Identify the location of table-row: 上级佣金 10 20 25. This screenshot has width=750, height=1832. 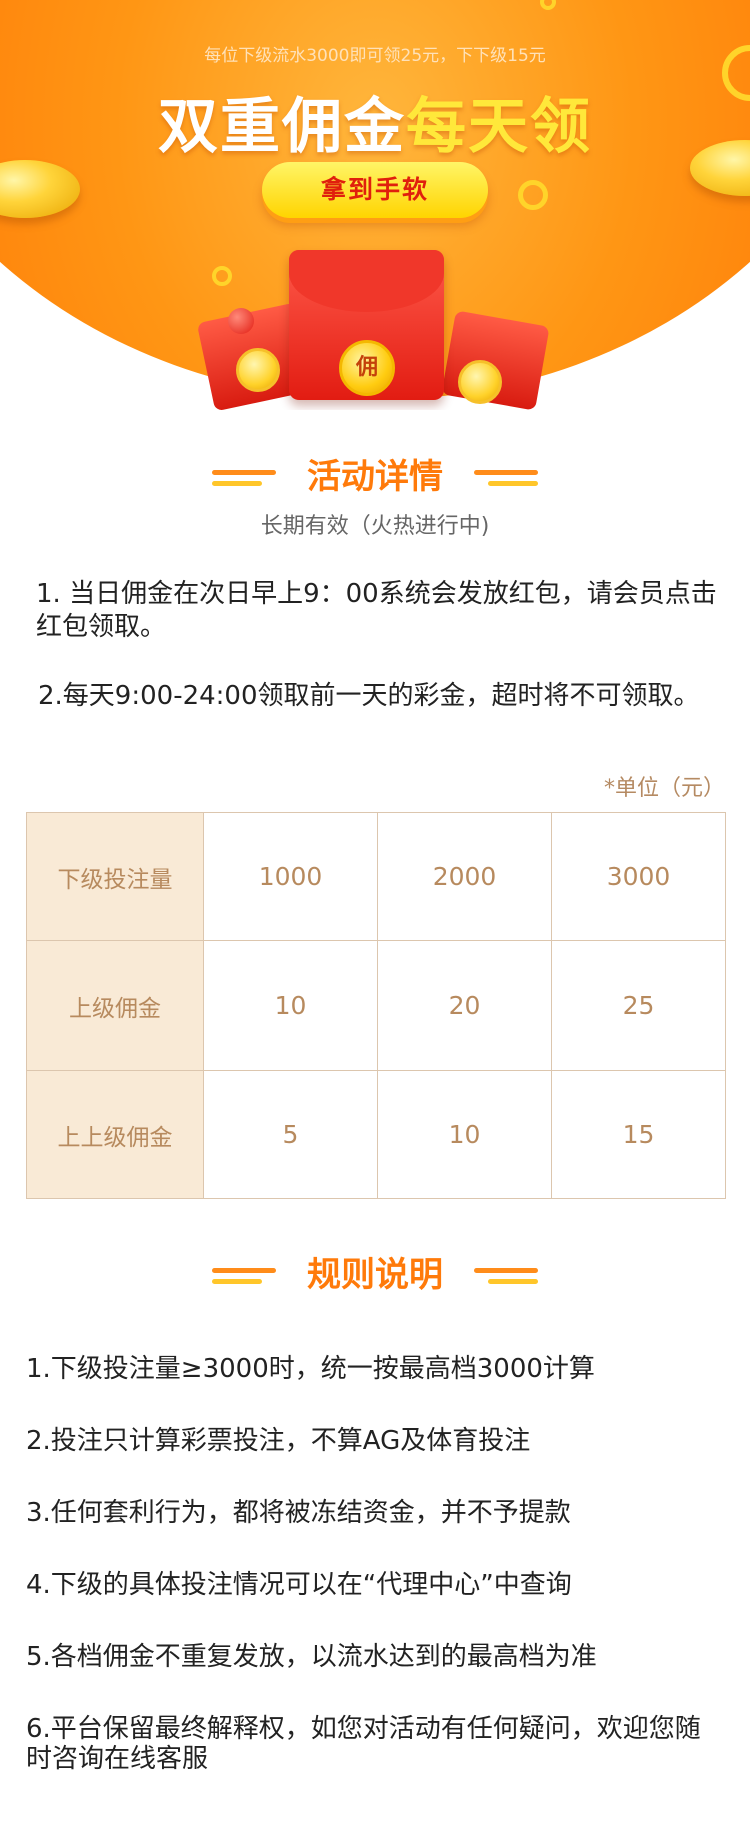
(376, 1005).